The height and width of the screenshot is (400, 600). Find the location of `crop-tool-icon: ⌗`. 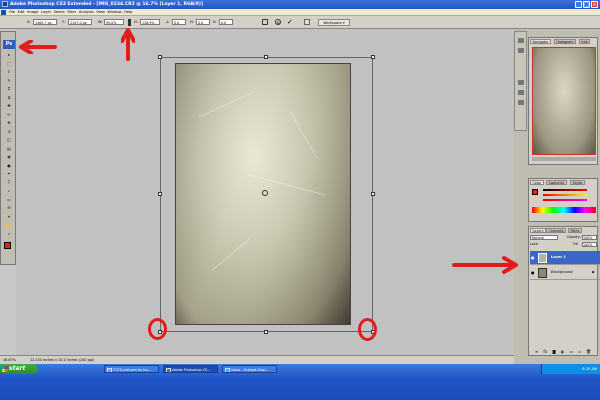

crop-tool-icon: ⌗ is located at coordinates (9, 89).